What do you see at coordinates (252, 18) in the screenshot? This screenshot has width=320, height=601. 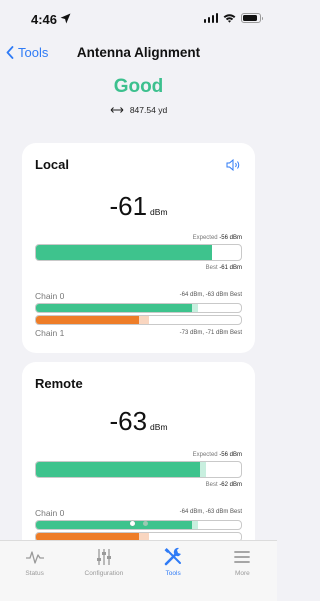 I see `battery-icon` at bounding box center [252, 18].